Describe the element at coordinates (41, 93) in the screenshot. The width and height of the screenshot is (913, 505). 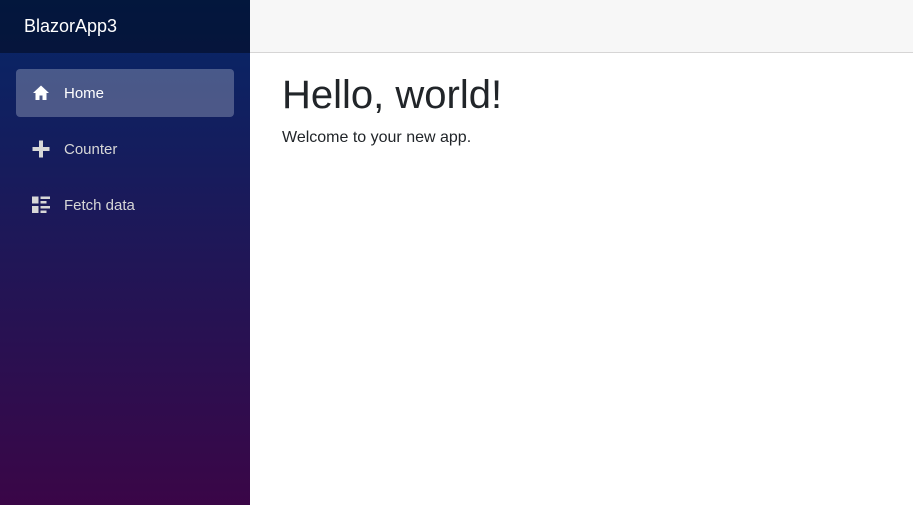
I see `home-icon` at that location.